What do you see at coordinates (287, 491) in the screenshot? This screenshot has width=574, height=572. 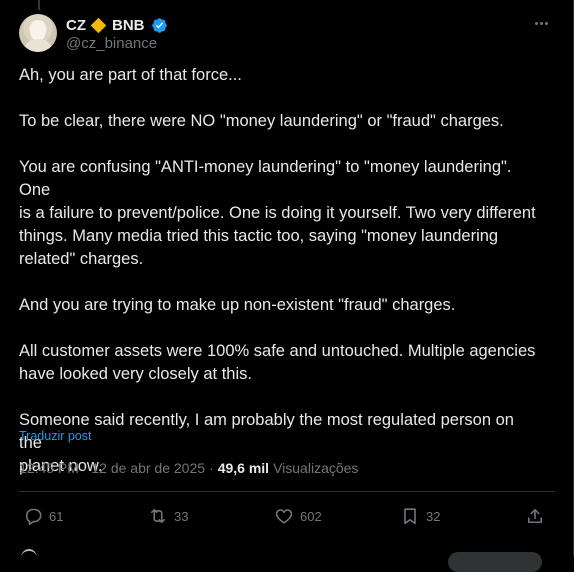 I see `actions-divider` at bounding box center [287, 491].